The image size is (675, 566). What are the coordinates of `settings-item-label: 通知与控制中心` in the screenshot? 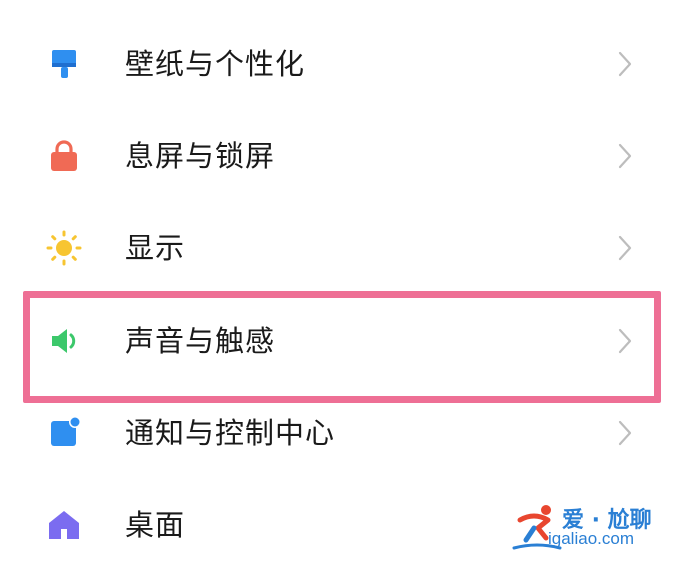 It's located at (230, 433).